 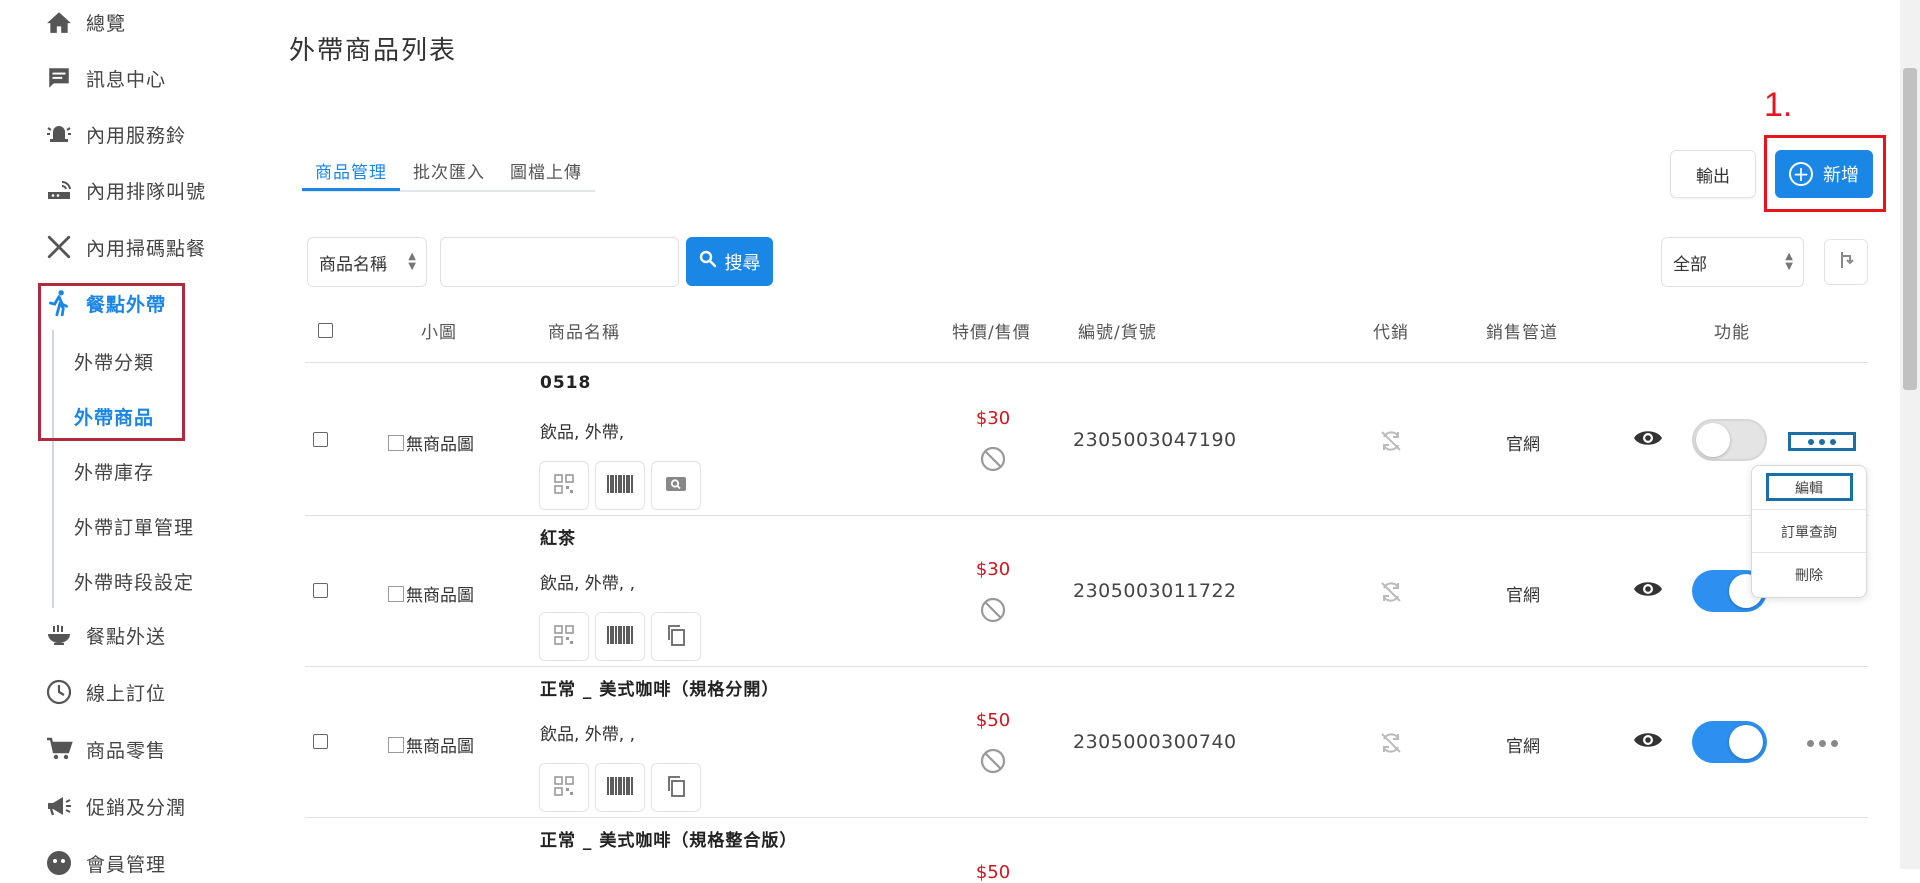 I want to click on sidebar-item-label: 內用排隊叫號, so click(x=146, y=191).